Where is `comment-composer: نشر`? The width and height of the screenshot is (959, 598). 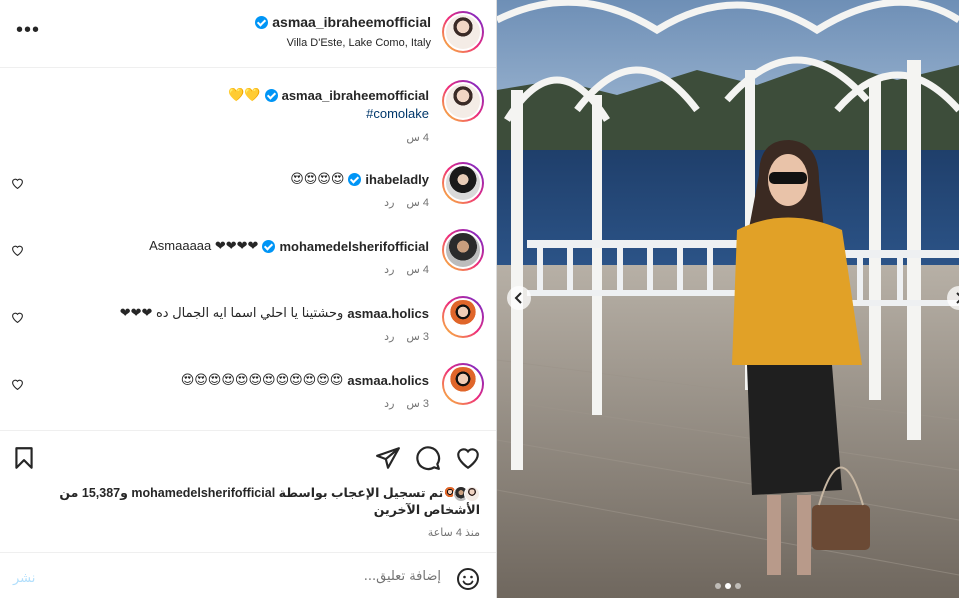 comment-composer: نشر is located at coordinates (248, 575).